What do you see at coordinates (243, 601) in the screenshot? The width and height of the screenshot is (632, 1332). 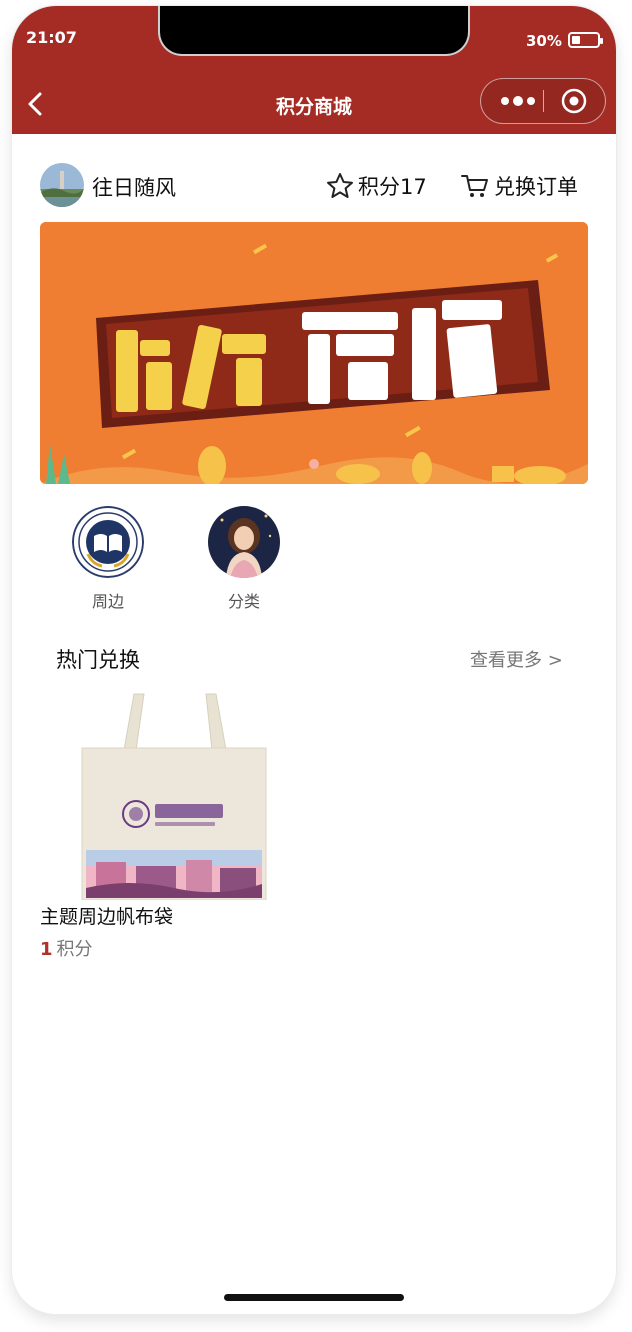 I see `category-label-classify: 分类` at bounding box center [243, 601].